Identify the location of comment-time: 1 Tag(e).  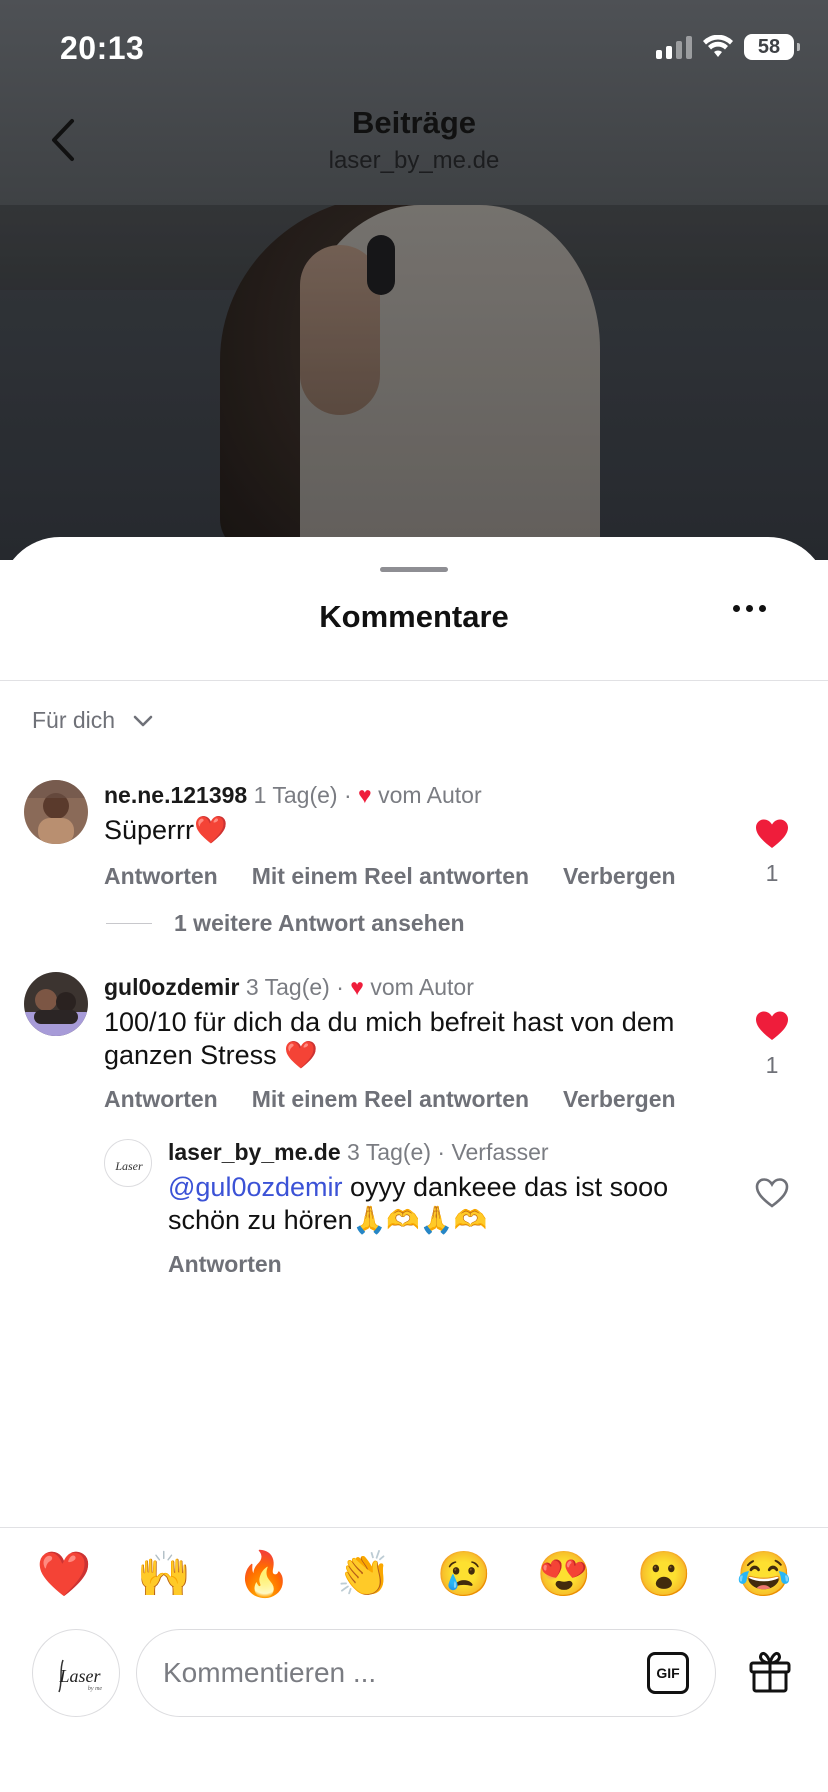
(295, 795).